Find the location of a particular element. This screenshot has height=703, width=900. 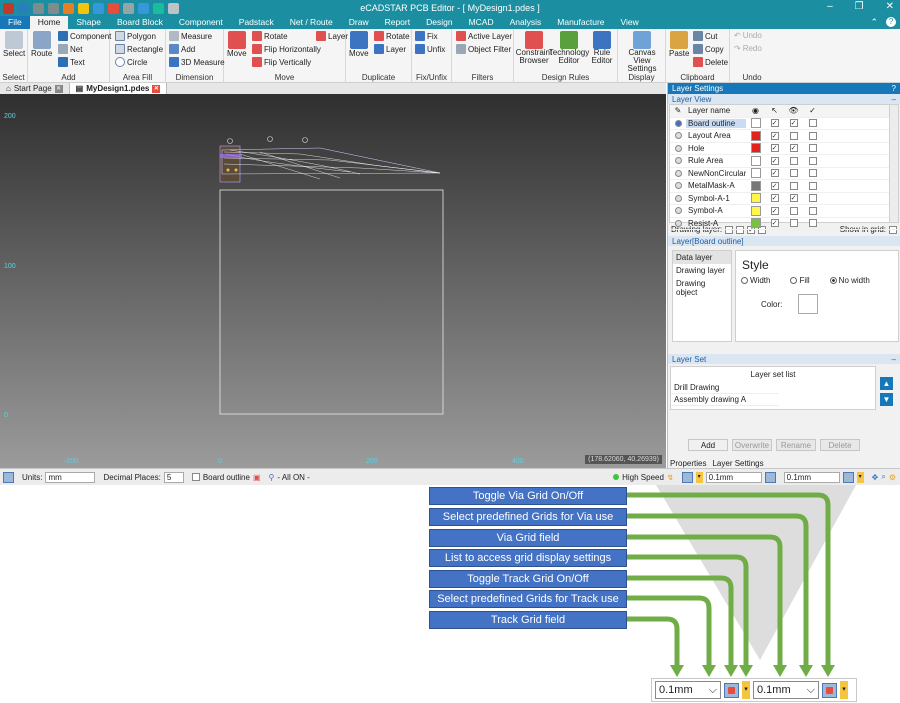

settings-icon: ⚙ is located at coordinates (892, 477).